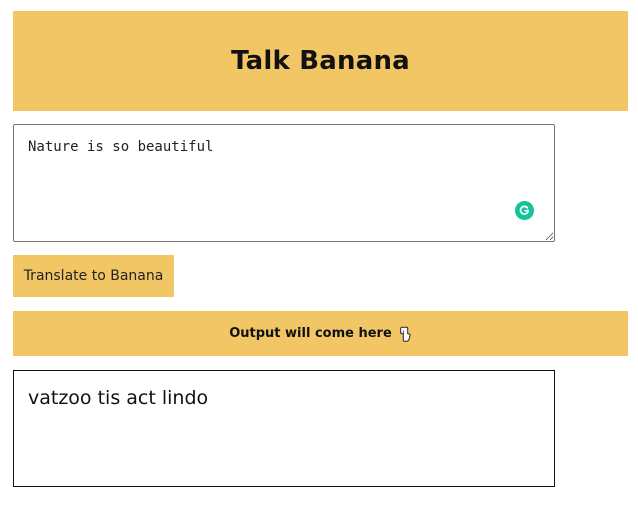 This screenshot has width=638, height=529. Describe the element at coordinates (310, 333) in the screenshot. I see `output-banner-label: Output will come here` at that location.